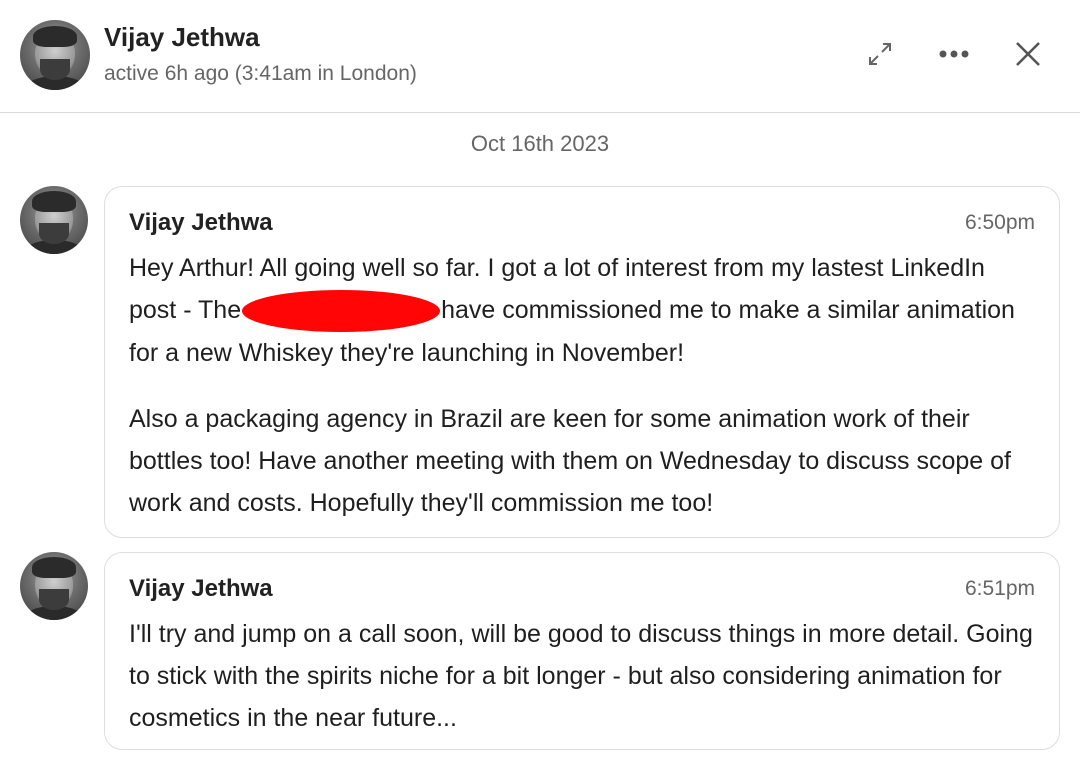 This screenshot has width=1080, height=758. What do you see at coordinates (999, 588) in the screenshot?
I see `message-time: 6:51pm` at bounding box center [999, 588].